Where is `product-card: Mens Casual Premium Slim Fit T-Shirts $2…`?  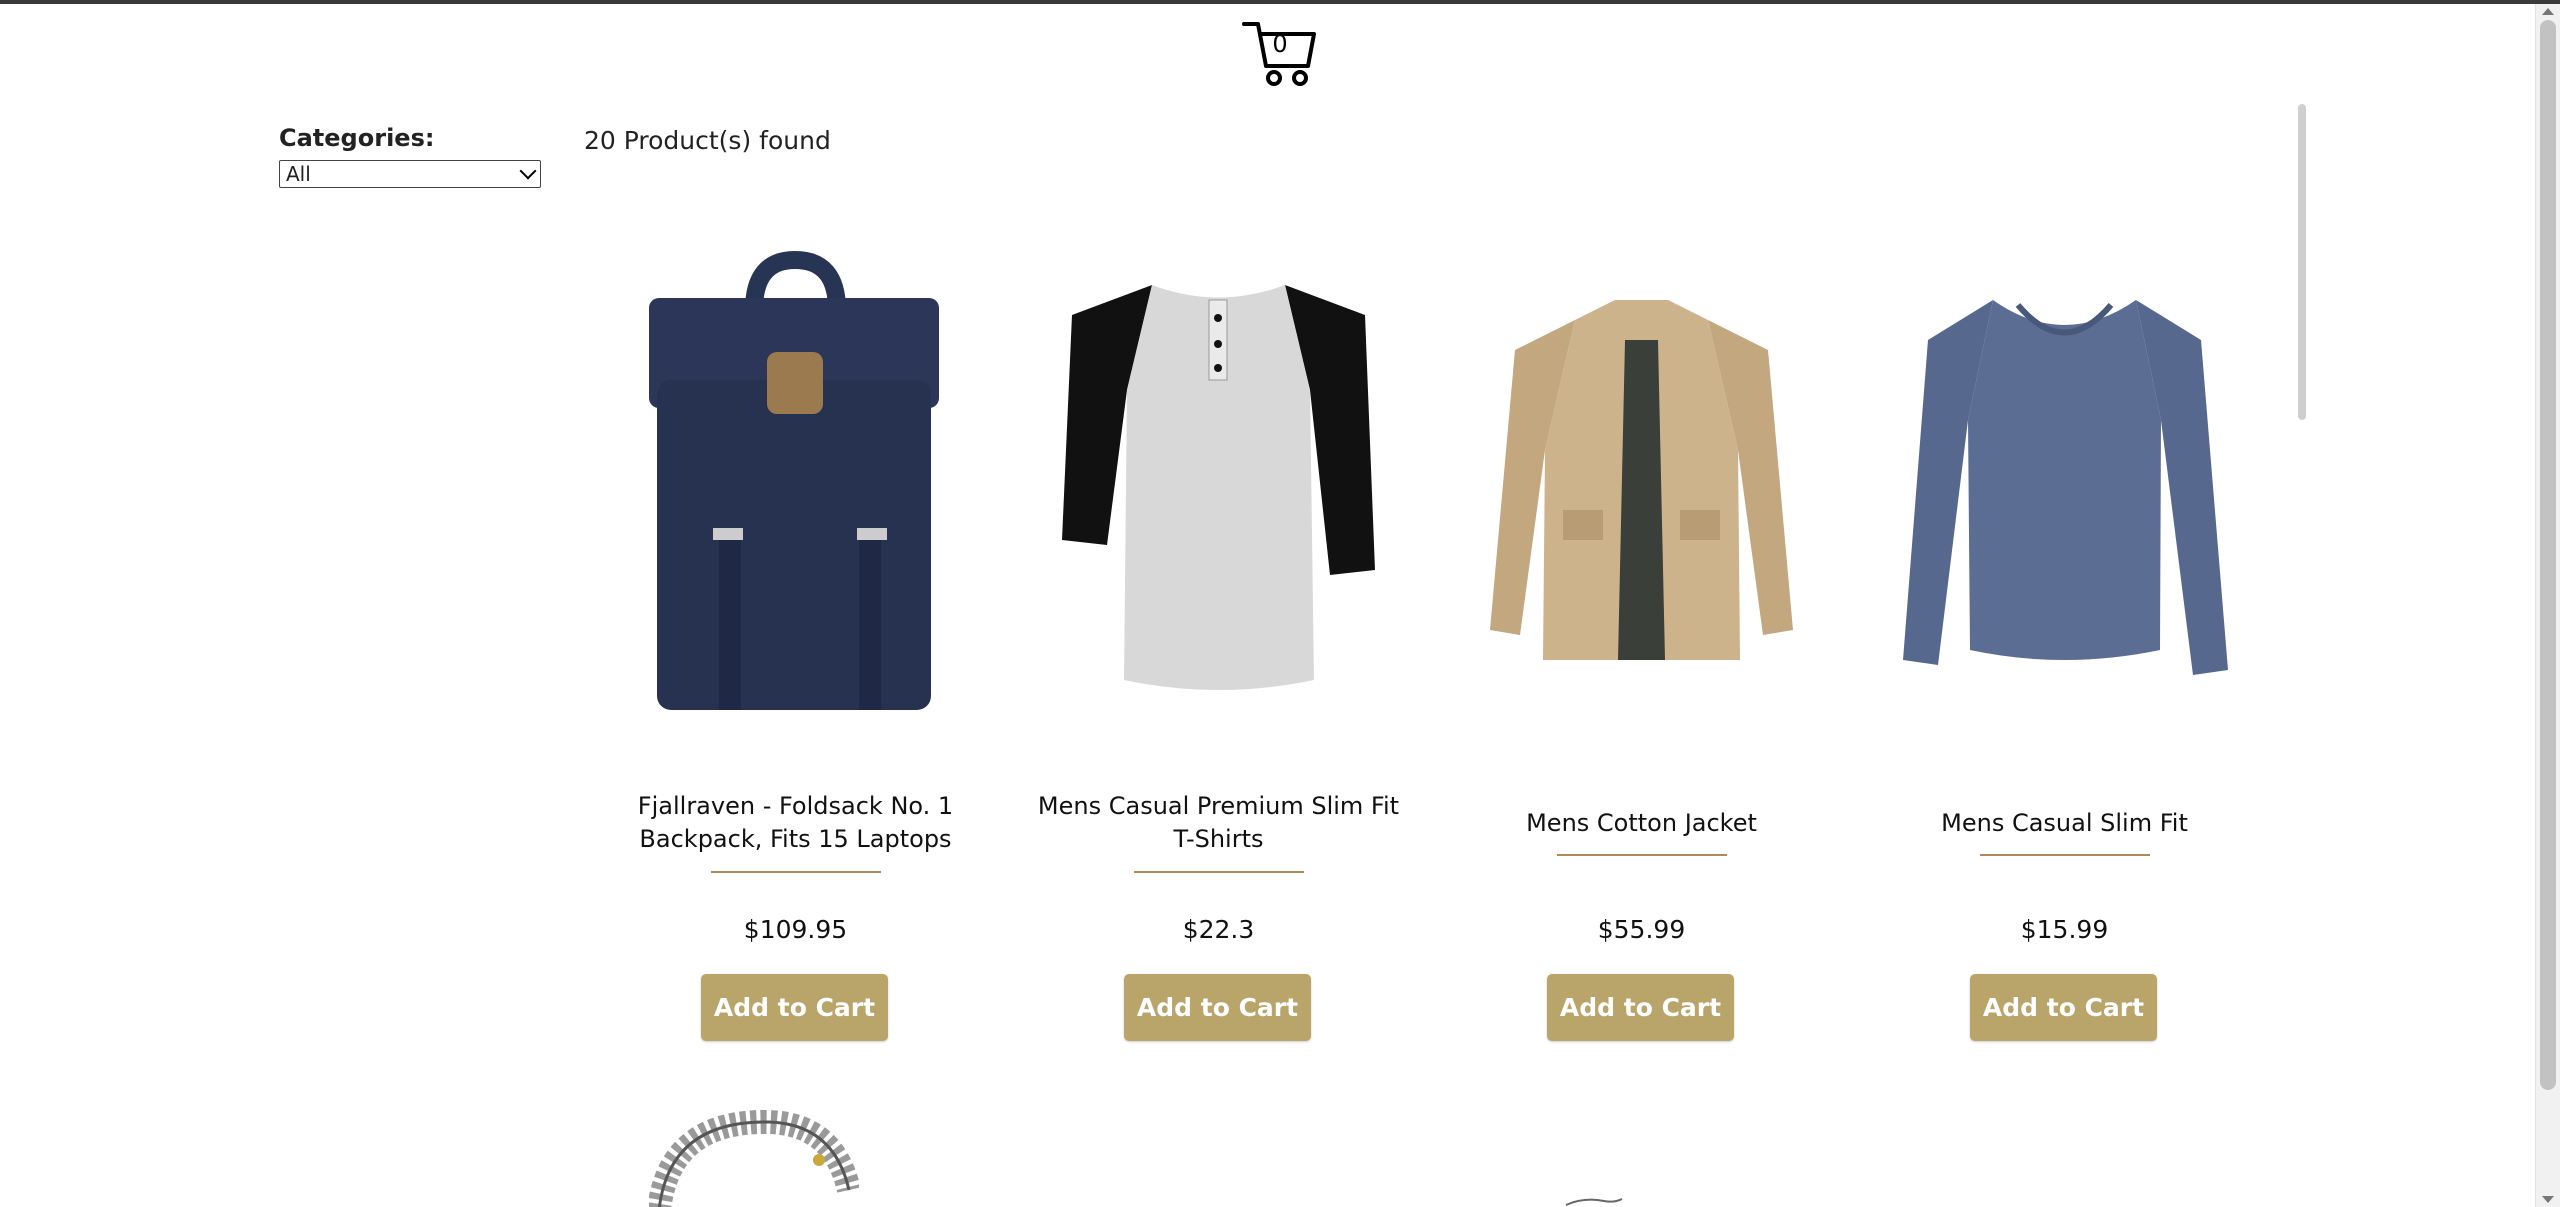
product-card: Mens Casual Premium Slim Fit T-Shirts $2… is located at coordinates (1218, 630).